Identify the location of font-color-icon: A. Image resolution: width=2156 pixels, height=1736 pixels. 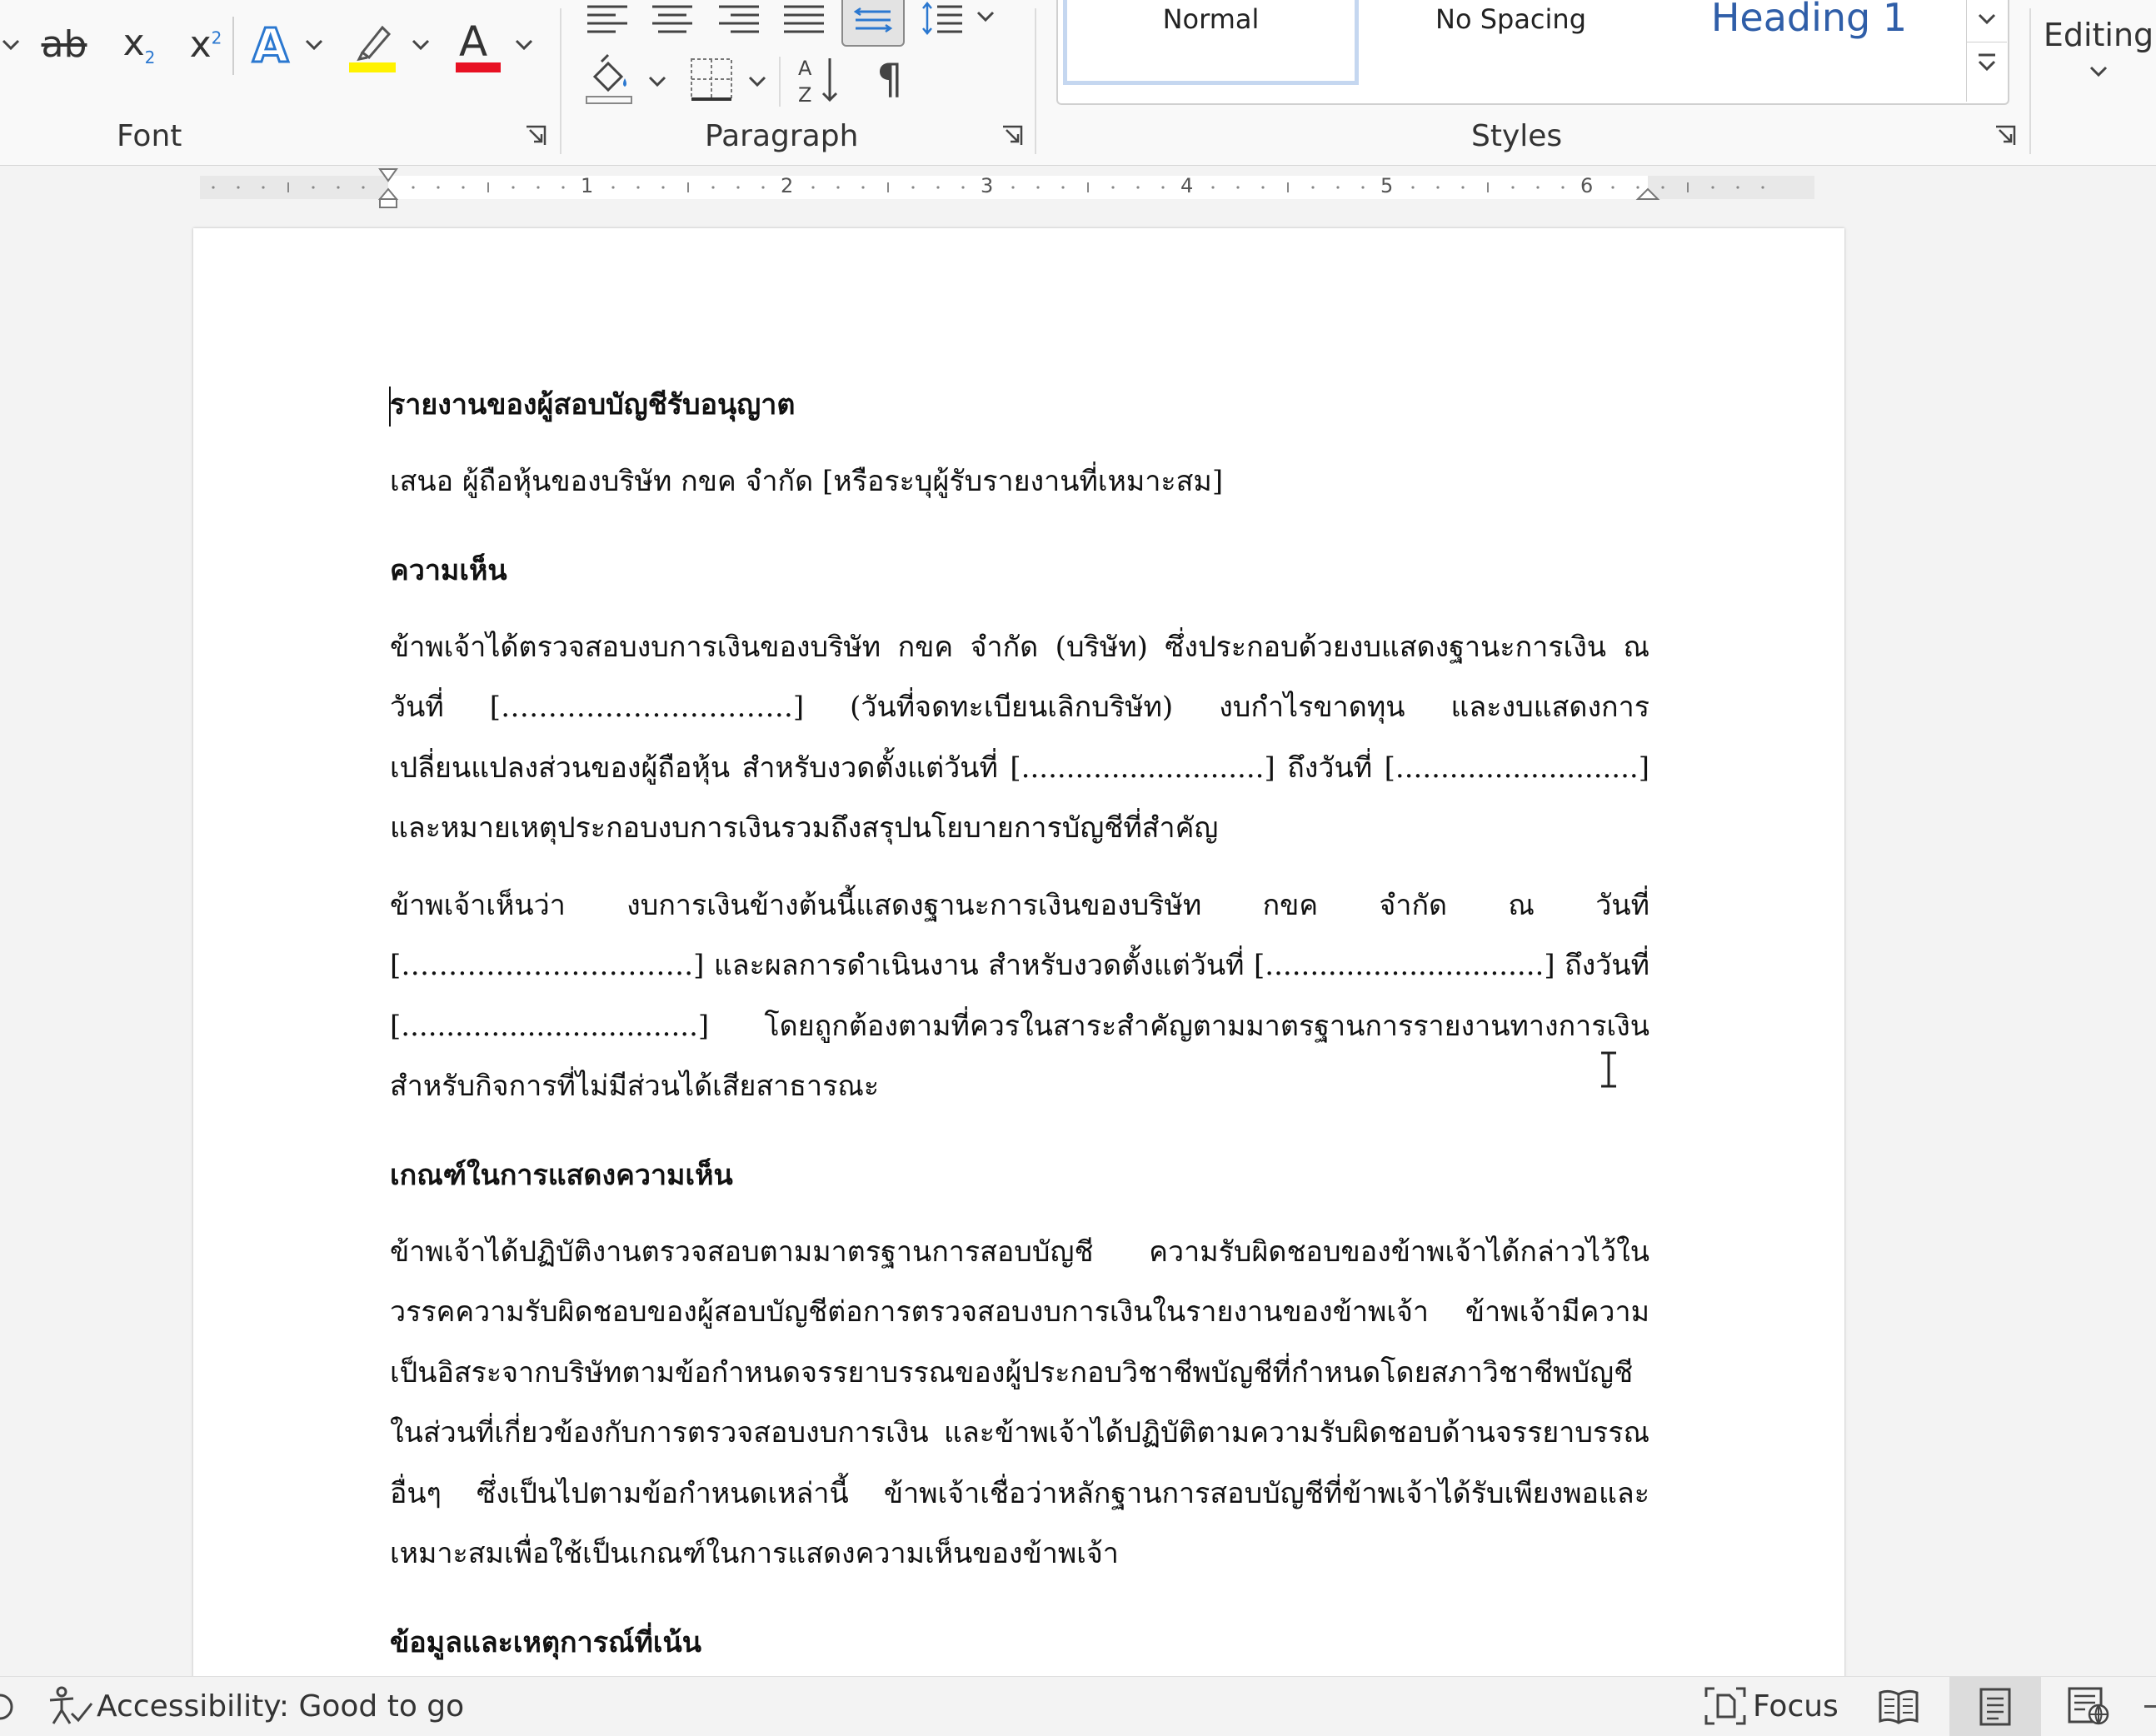
(478, 44).